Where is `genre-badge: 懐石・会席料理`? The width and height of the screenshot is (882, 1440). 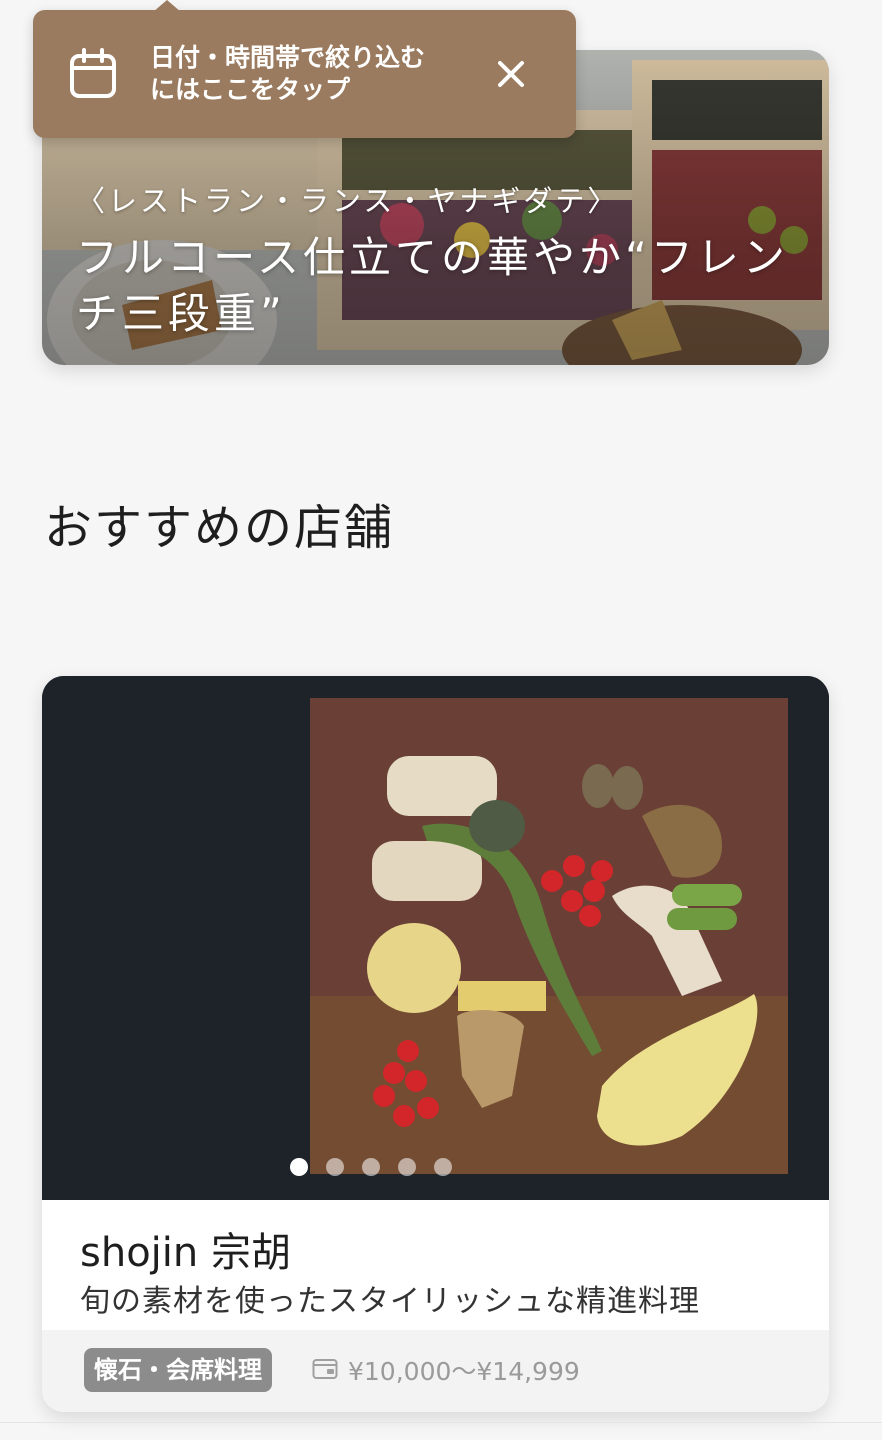
genre-badge: 懐石・会席料理 is located at coordinates (178, 1370).